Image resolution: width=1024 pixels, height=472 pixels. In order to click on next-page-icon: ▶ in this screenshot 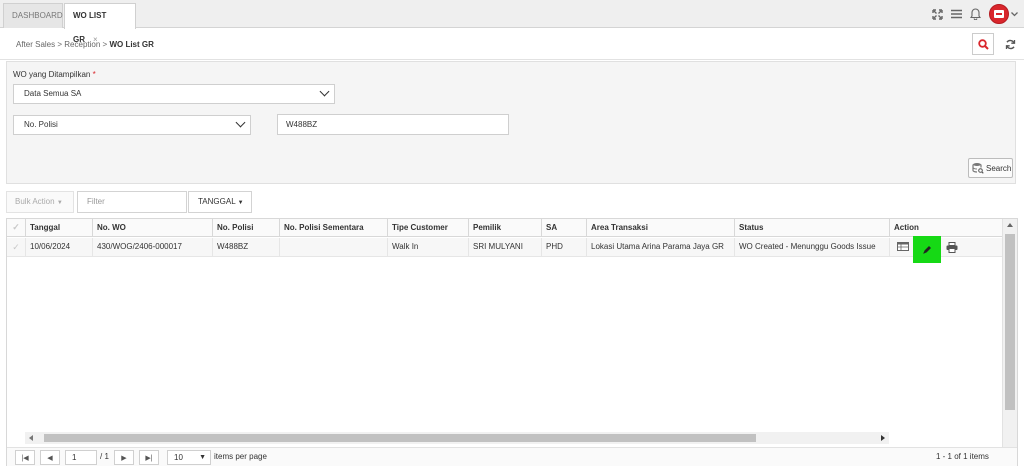, I will do `click(124, 458)`.